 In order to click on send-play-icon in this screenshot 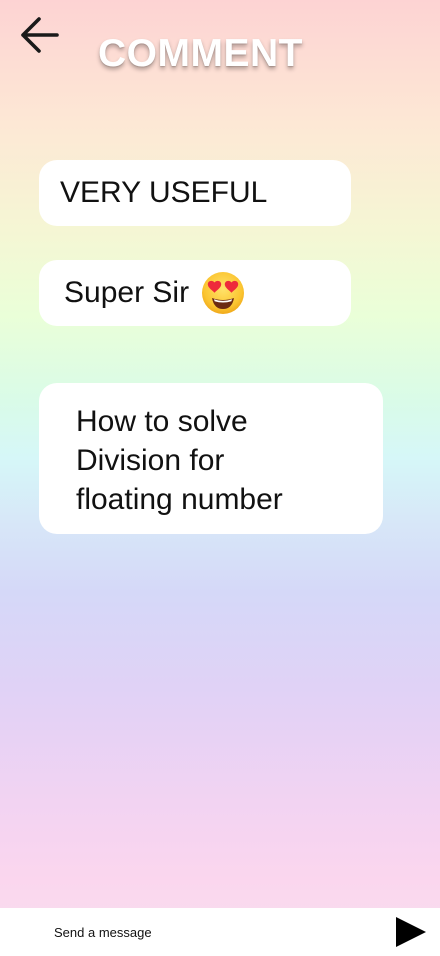, I will do `click(411, 932)`.